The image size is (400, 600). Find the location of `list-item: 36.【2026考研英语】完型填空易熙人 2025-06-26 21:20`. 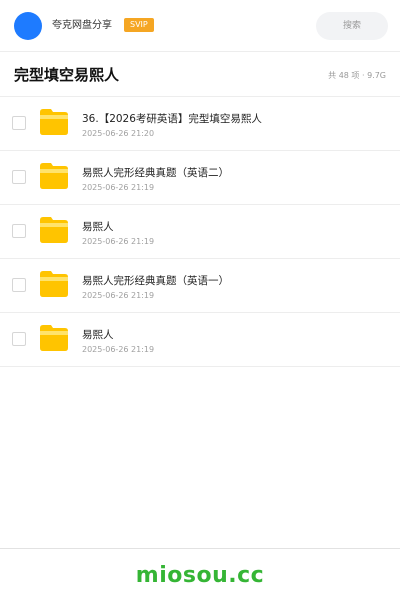

list-item: 36.【2026考研英语】完型填空易熙人 2025-06-26 21:20 is located at coordinates (200, 124).